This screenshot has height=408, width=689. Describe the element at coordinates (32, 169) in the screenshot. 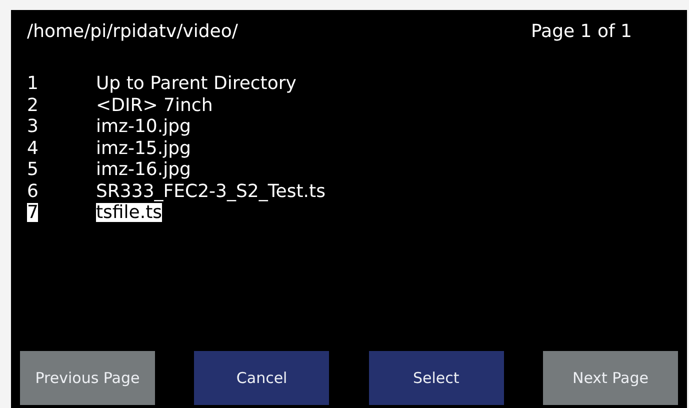

I see `file-number: 5` at that location.